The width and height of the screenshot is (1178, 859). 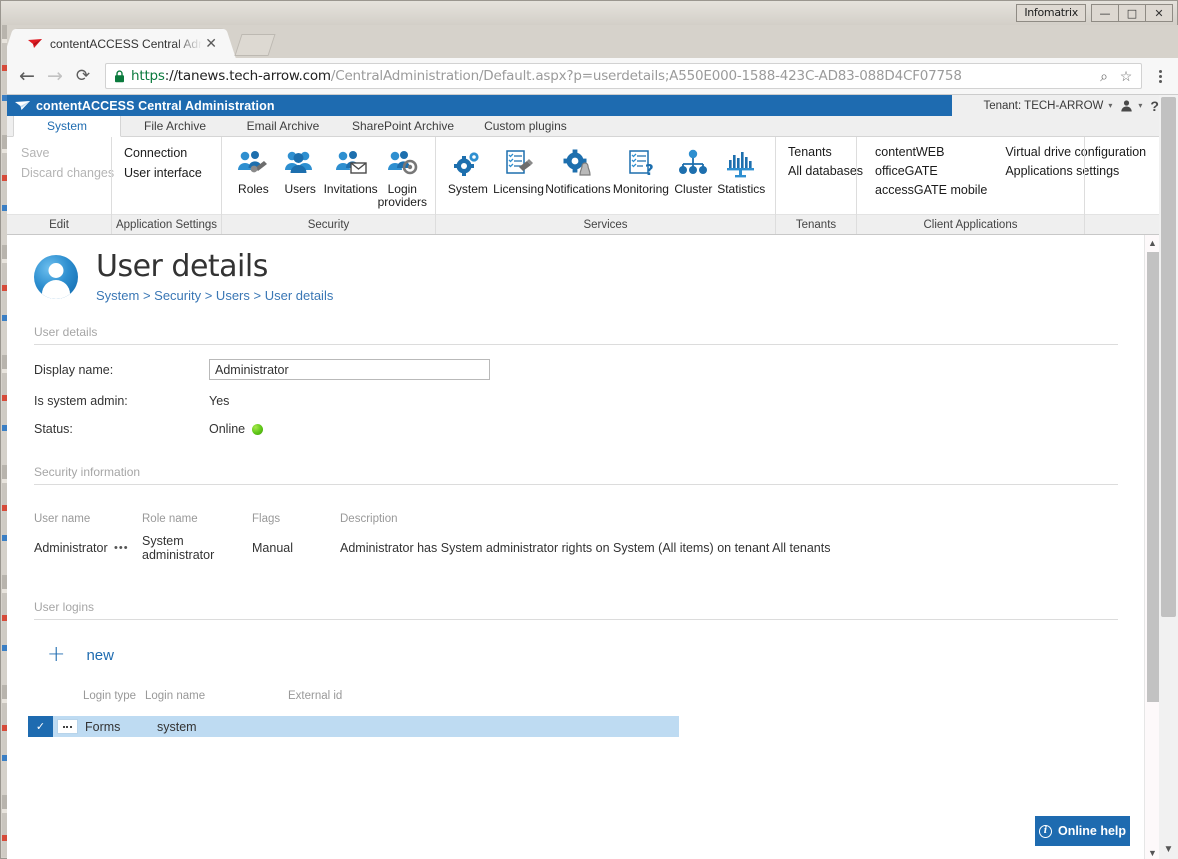 What do you see at coordinates (1152, 242) in the screenshot?
I see `scroll-up-icon: ▲` at bounding box center [1152, 242].